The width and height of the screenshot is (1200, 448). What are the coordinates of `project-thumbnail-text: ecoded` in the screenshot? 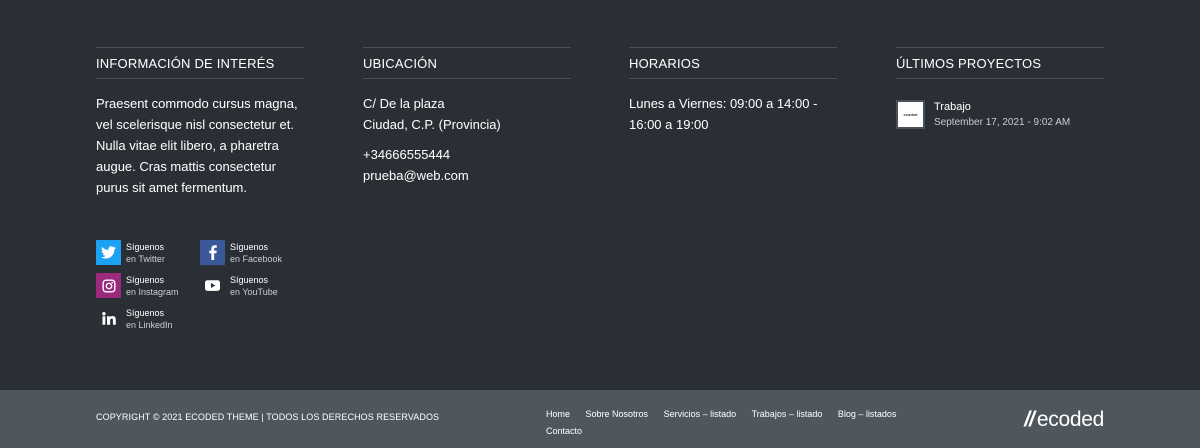 It's located at (910, 114).